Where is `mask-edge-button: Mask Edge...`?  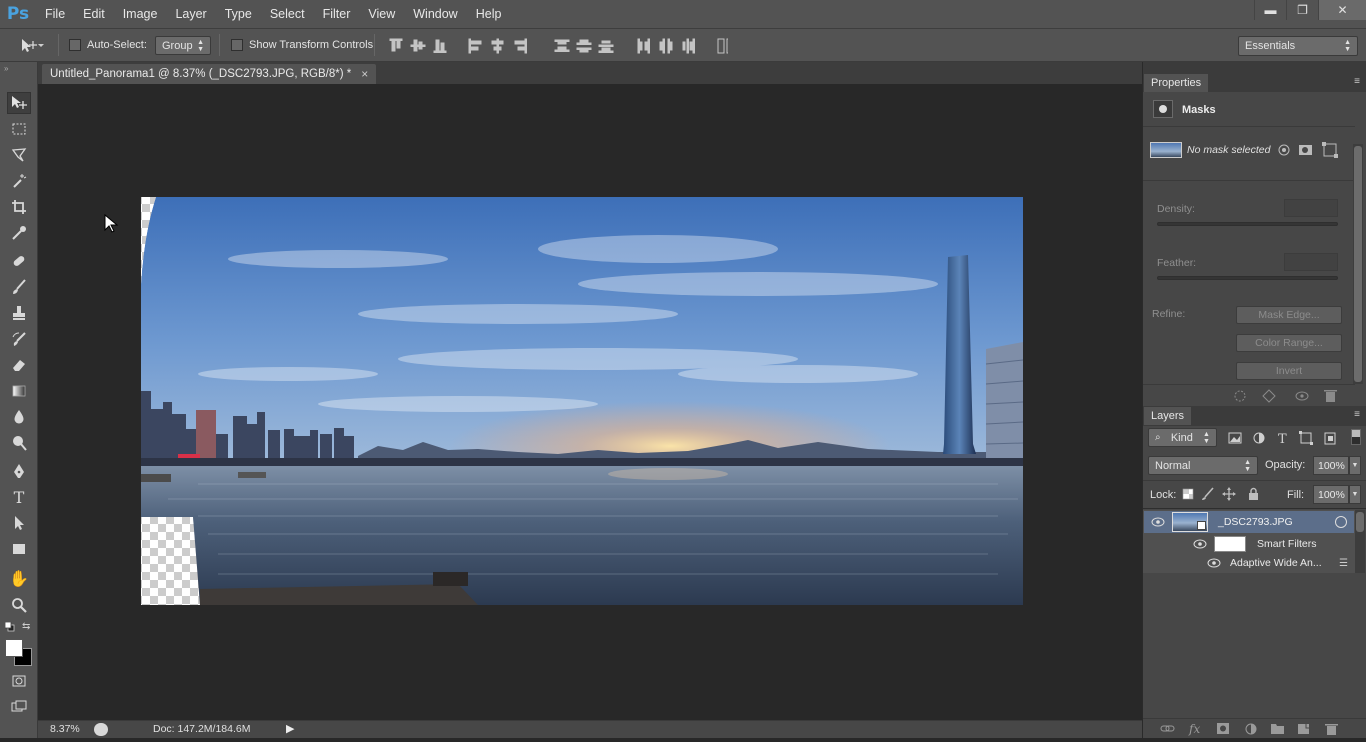
mask-edge-button: Mask Edge... is located at coordinates (1289, 315).